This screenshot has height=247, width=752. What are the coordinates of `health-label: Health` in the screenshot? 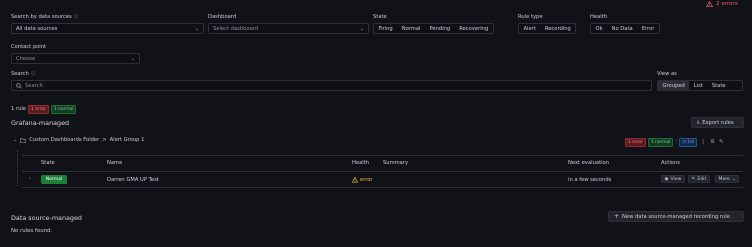 It's located at (599, 17).